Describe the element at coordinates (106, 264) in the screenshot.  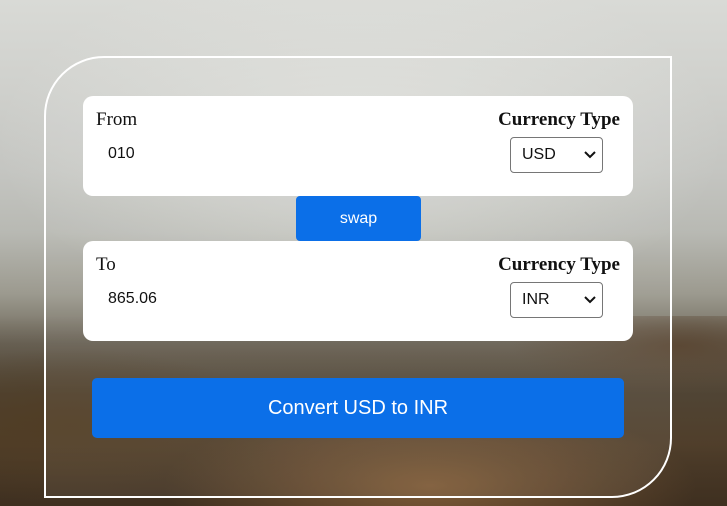
I see `to-label: To` at that location.